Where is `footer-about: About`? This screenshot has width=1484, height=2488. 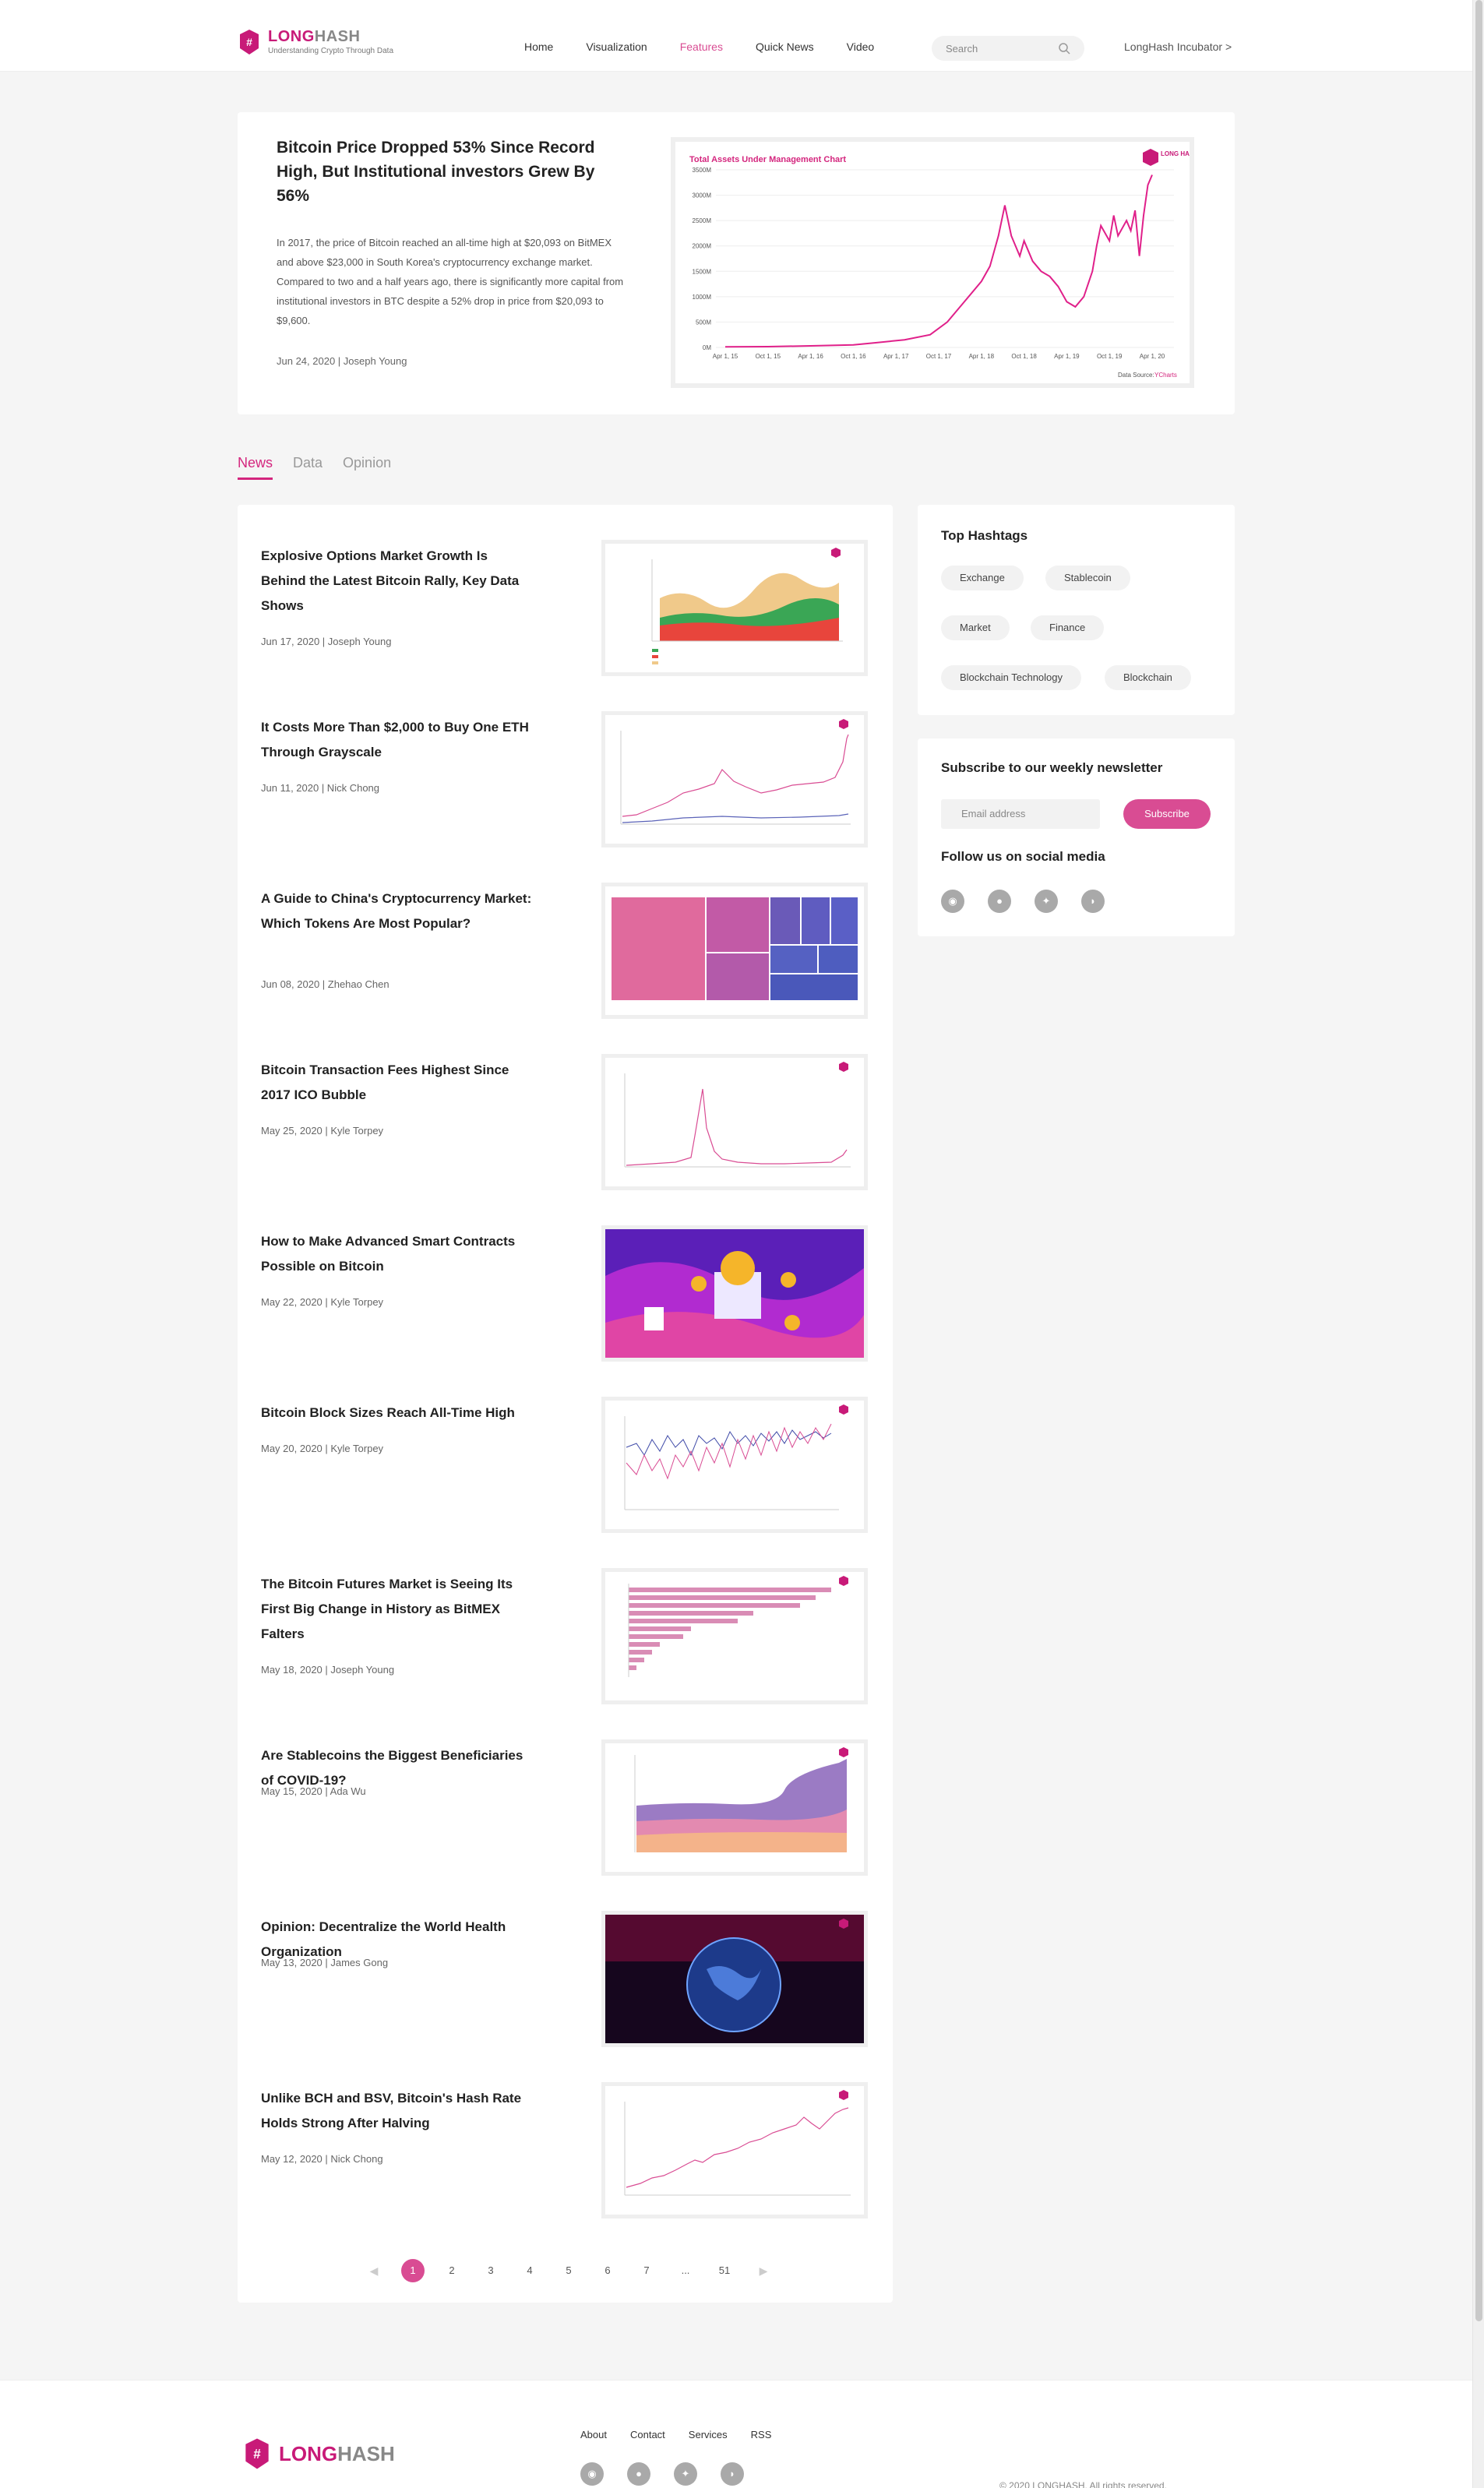
footer-about: About is located at coordinates (593, 2434).